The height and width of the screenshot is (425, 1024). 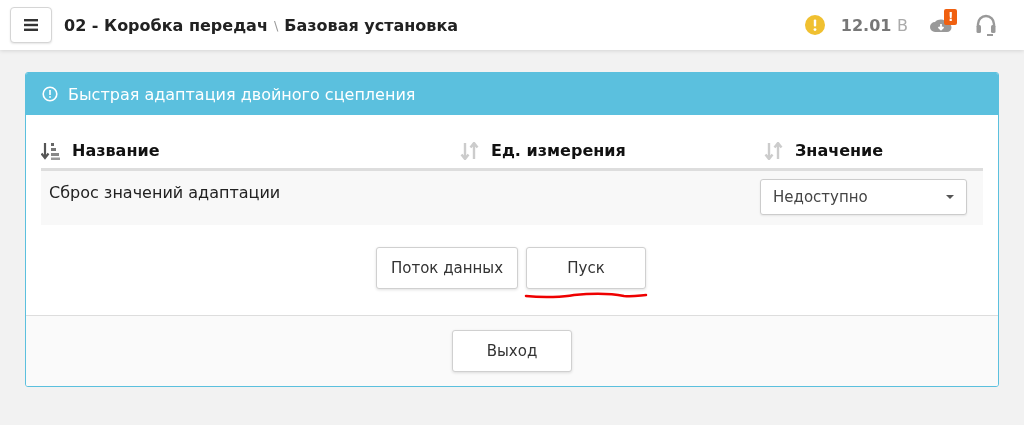 I want to click on column-header: Название, so click(x=248, y=150).